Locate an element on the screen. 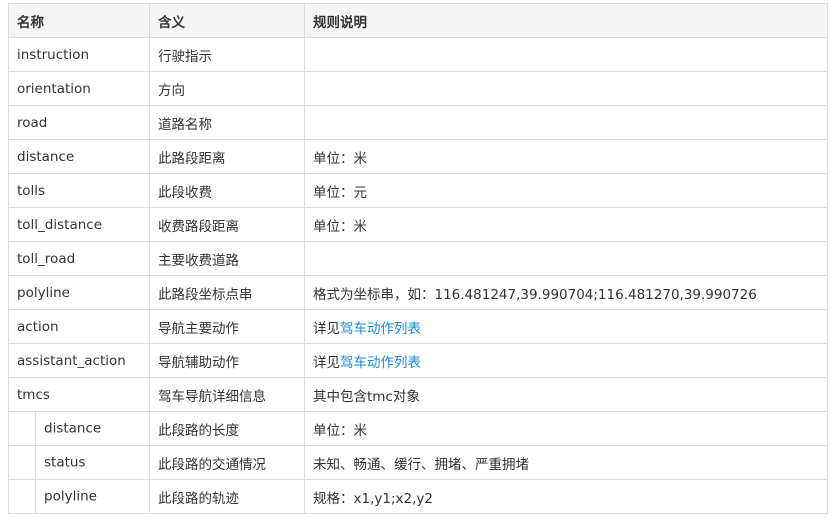 Image resolution: width=834 pixels, height=521 pixels. sub-field-rule: 未知、畅通、缓行、拥堵、严重拥堵 is located at coordinates (566, 462).